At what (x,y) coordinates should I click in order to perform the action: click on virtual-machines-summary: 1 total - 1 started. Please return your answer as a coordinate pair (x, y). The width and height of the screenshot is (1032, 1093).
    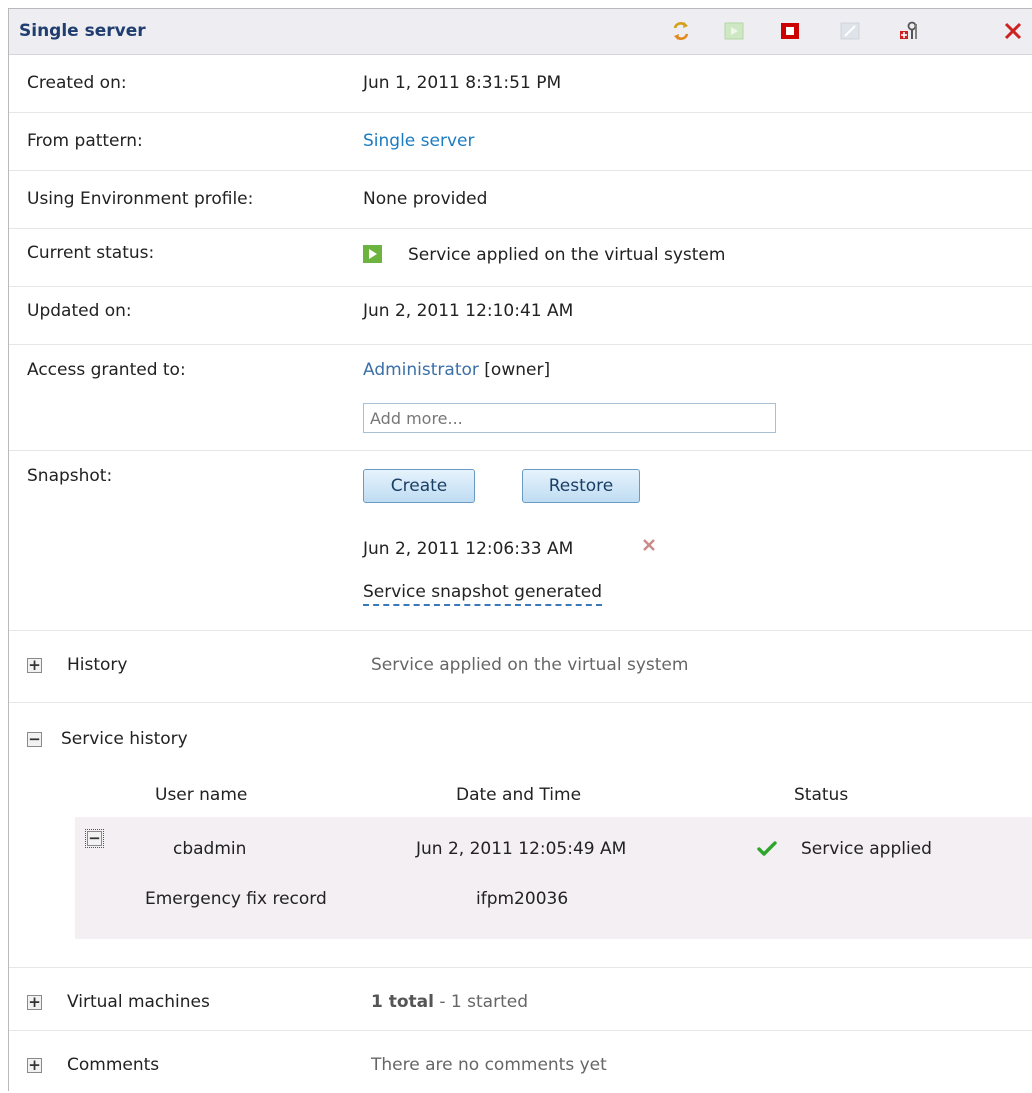
    Looking at the image, I should click on (449, 1002).